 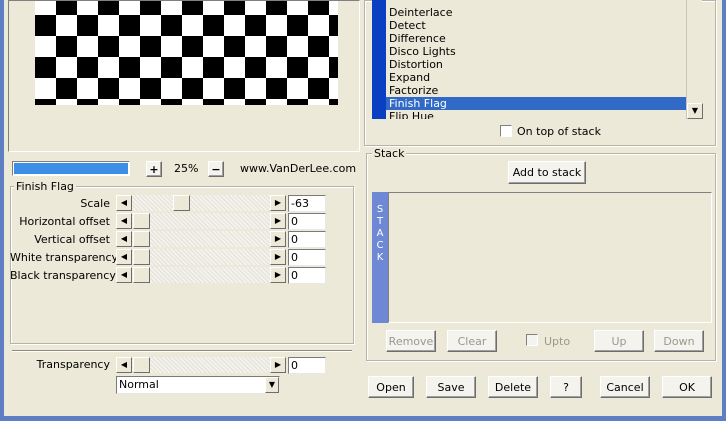 What do you see at coordinates (380, 245) in the screenshot?
I see `stack-letter: C` at bounding box center [380, 245].